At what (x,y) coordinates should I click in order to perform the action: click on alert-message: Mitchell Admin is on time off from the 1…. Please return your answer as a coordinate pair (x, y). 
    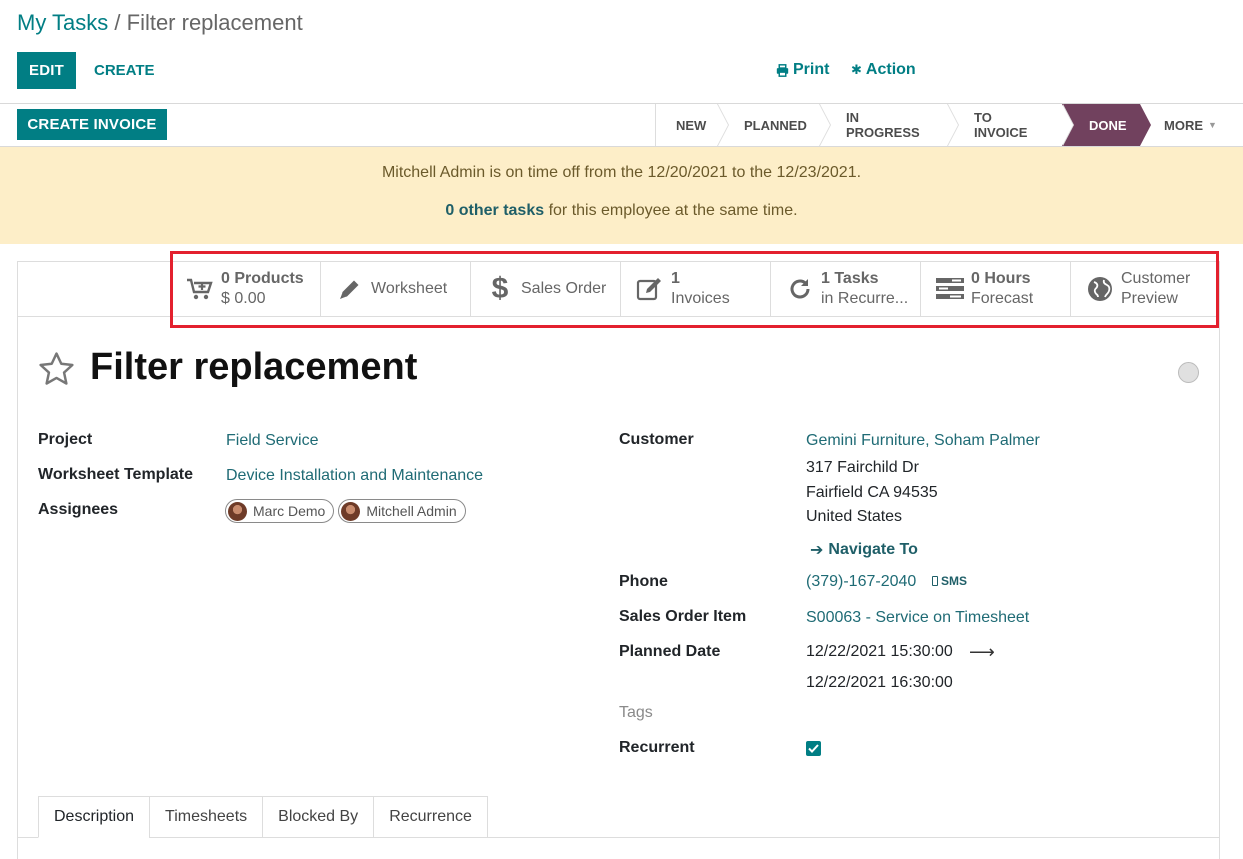
    Looking at the image, I should click on (621, 172).